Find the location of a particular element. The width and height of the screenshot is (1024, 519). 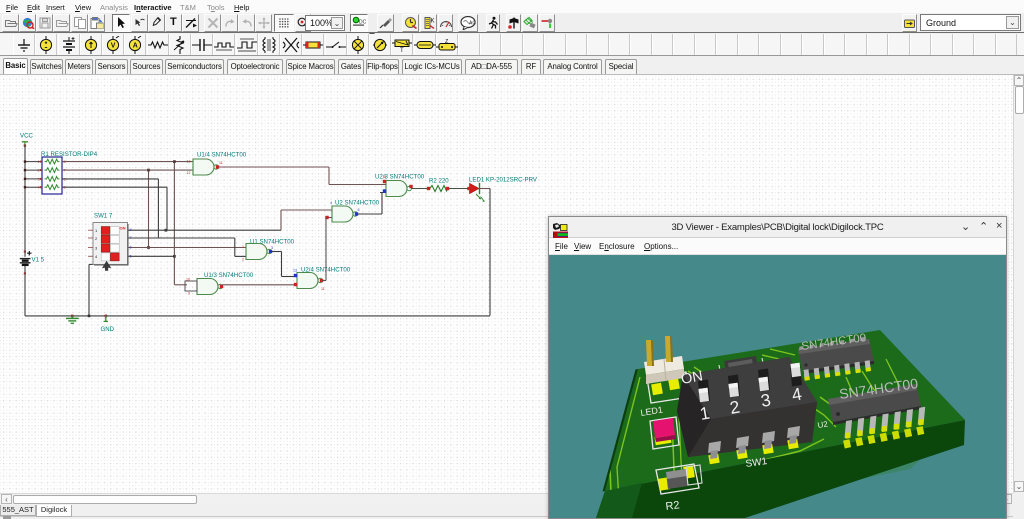

svg-text: U2/3 SN74HCT00 is located at coordinates (400, 177).